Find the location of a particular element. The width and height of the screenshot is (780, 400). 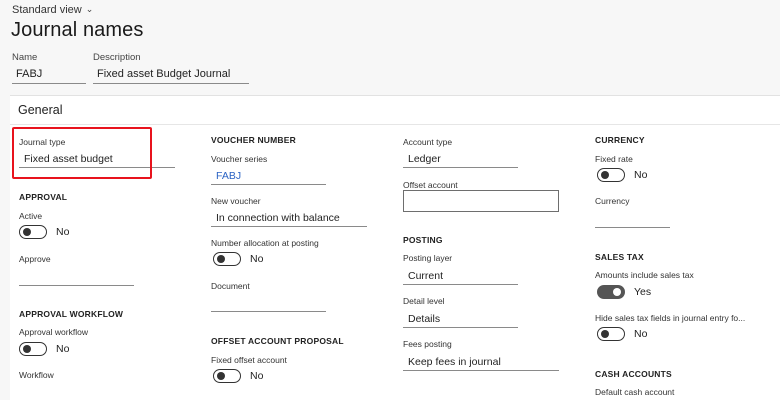

fixed-offset-toggle: No is located at coordinates (238, 376).